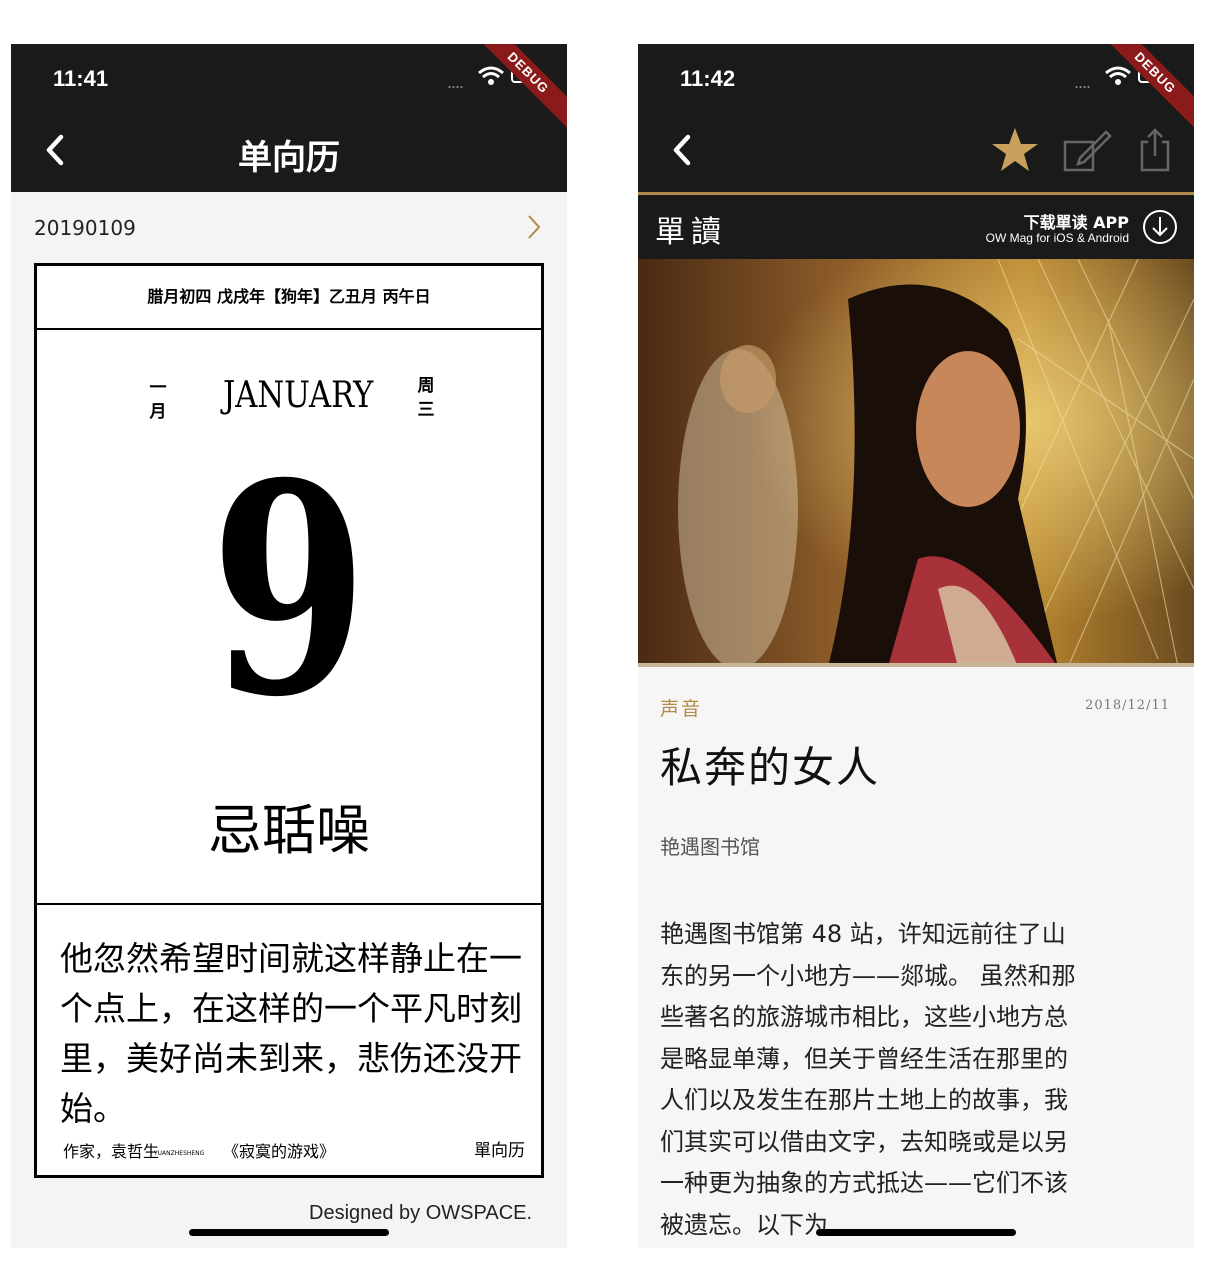  What do you see at coordinates (916, 463) in the screenshot?
I see `article-hero-image` at bounding box center [916, 463].